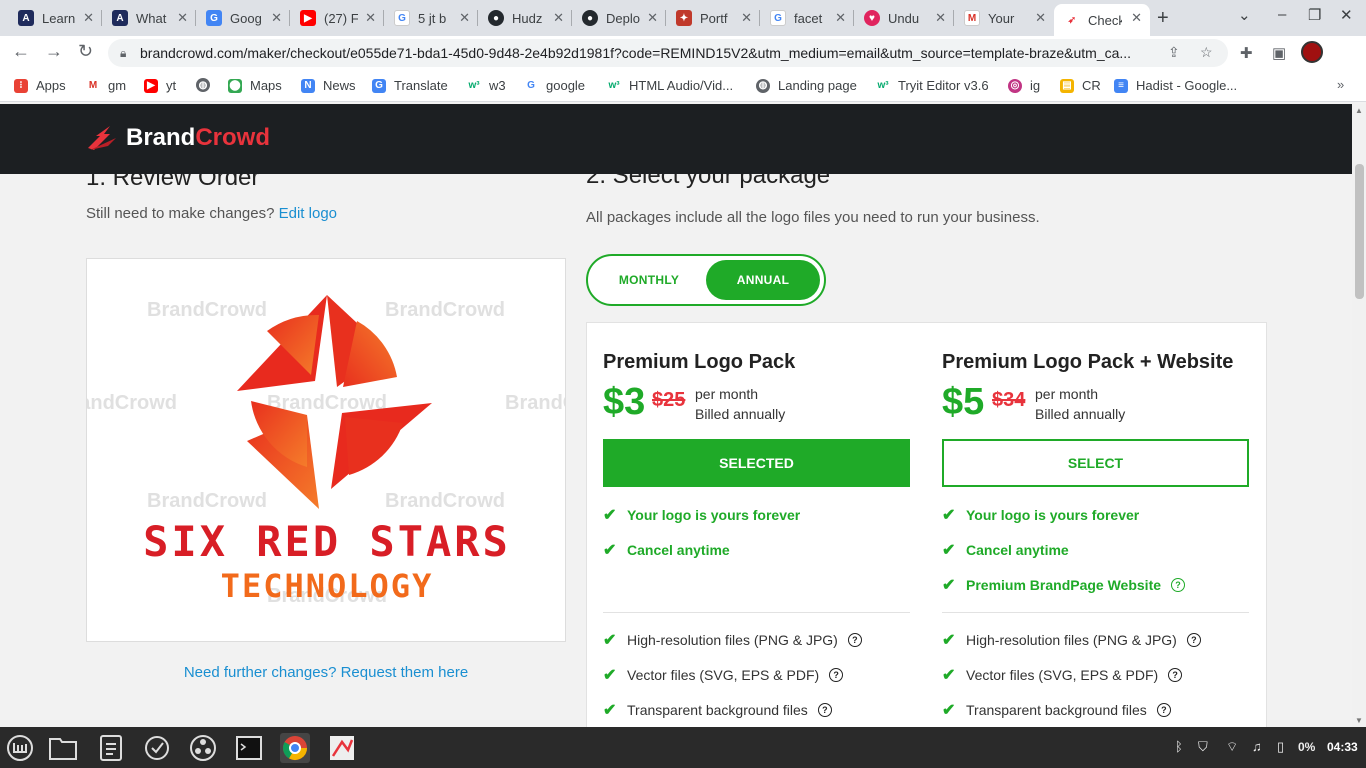 This screenshot has width=1366, height=768. I want to click on billing-note: per month Billed annually, so click(1080, 404).